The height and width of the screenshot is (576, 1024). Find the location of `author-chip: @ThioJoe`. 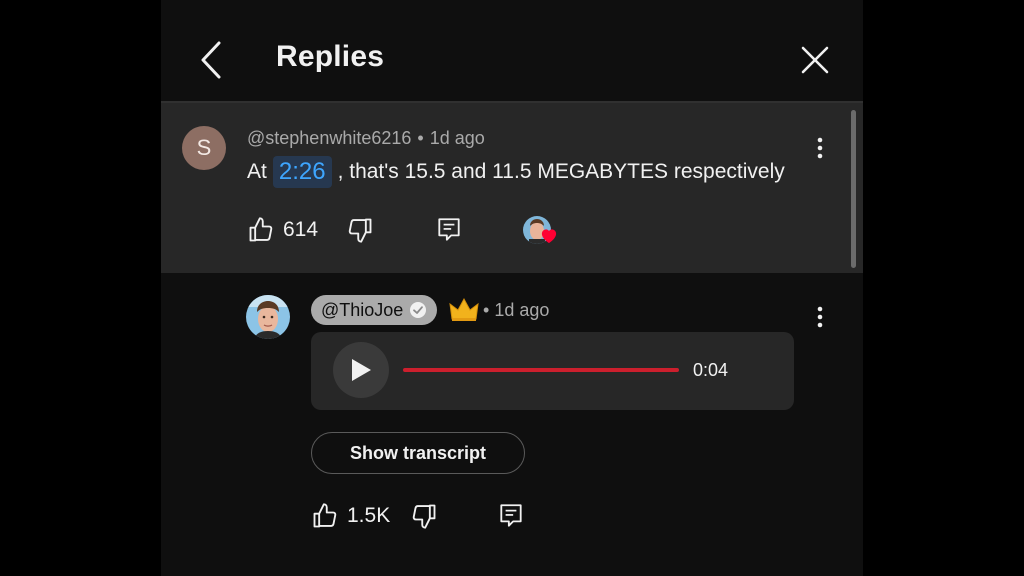

author-chip: @ThioJoe is located at coordinates (374, 310).